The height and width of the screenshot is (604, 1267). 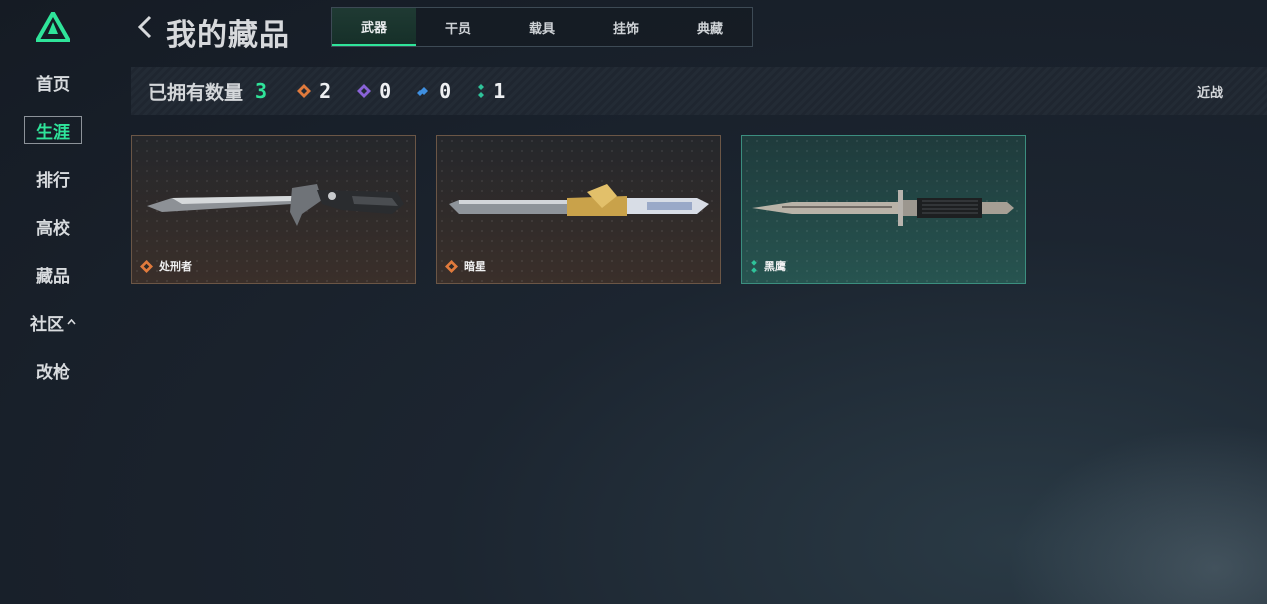 I want to click on weapon-card: 暗星, so click(x=578, y=209).